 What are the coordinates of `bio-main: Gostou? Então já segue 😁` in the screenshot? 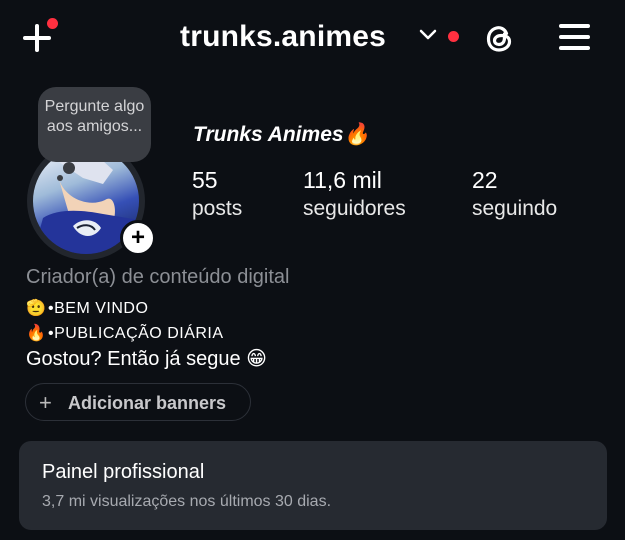 It's located at (146, 358).